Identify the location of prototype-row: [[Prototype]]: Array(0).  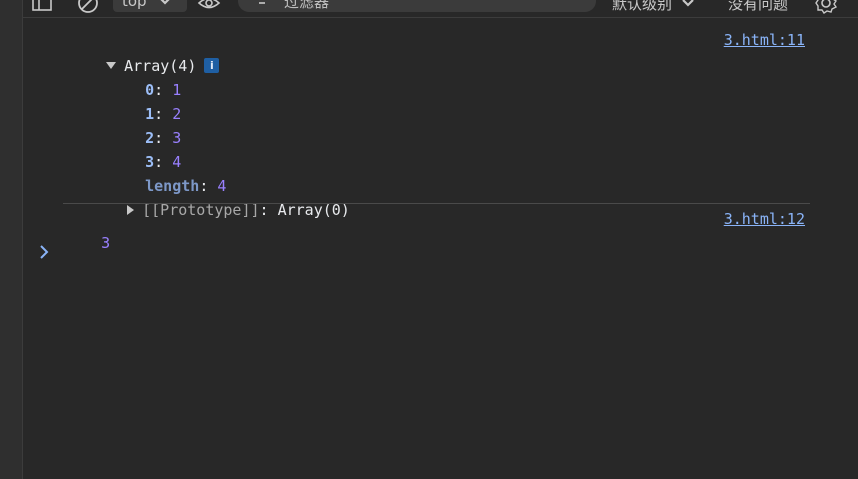
(220, 210).